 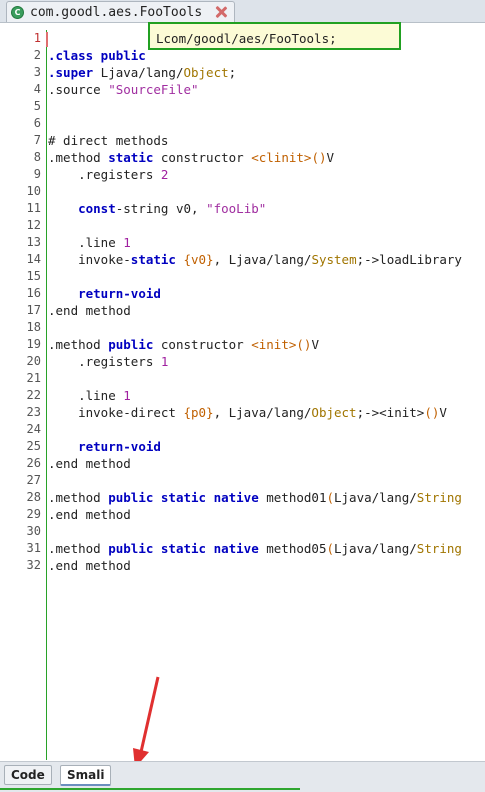 What do you see at coordinates (150, 789) in the screenshot?
I see `status-line` at bounding box center [150, 789].